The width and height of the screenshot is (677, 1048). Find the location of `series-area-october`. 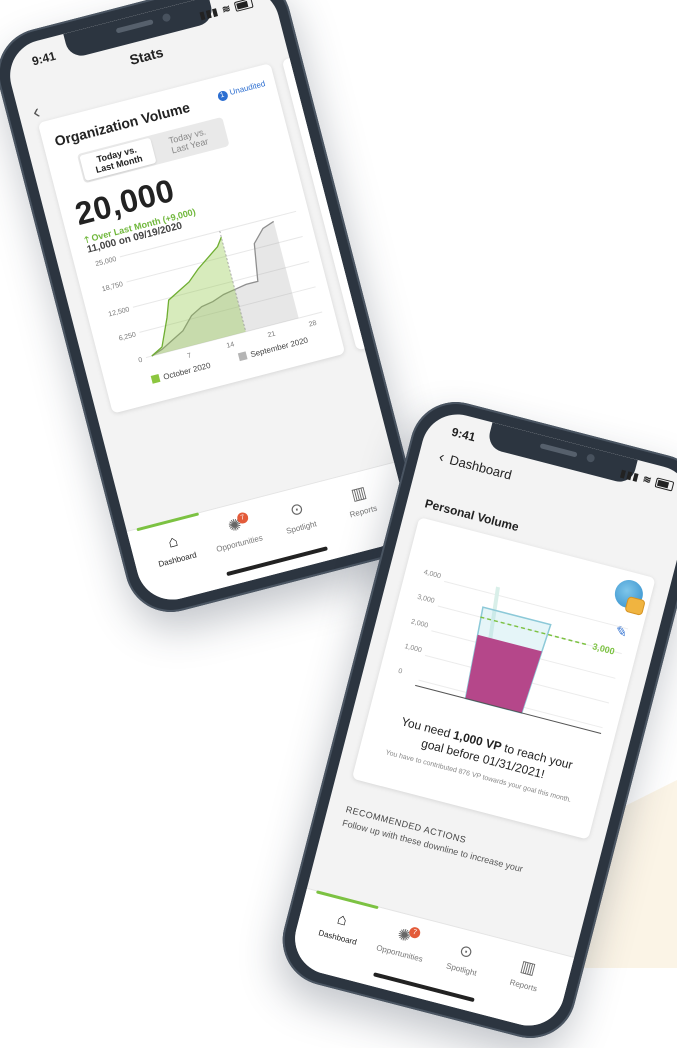

series-area-october is located at coordinates (198, 297).